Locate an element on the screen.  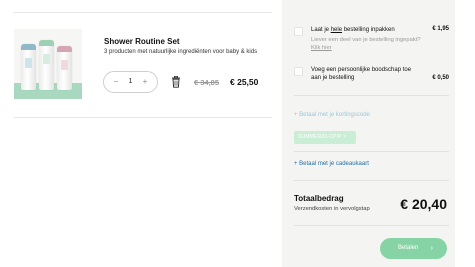
trash-icon is located at coordinates (176, 82).